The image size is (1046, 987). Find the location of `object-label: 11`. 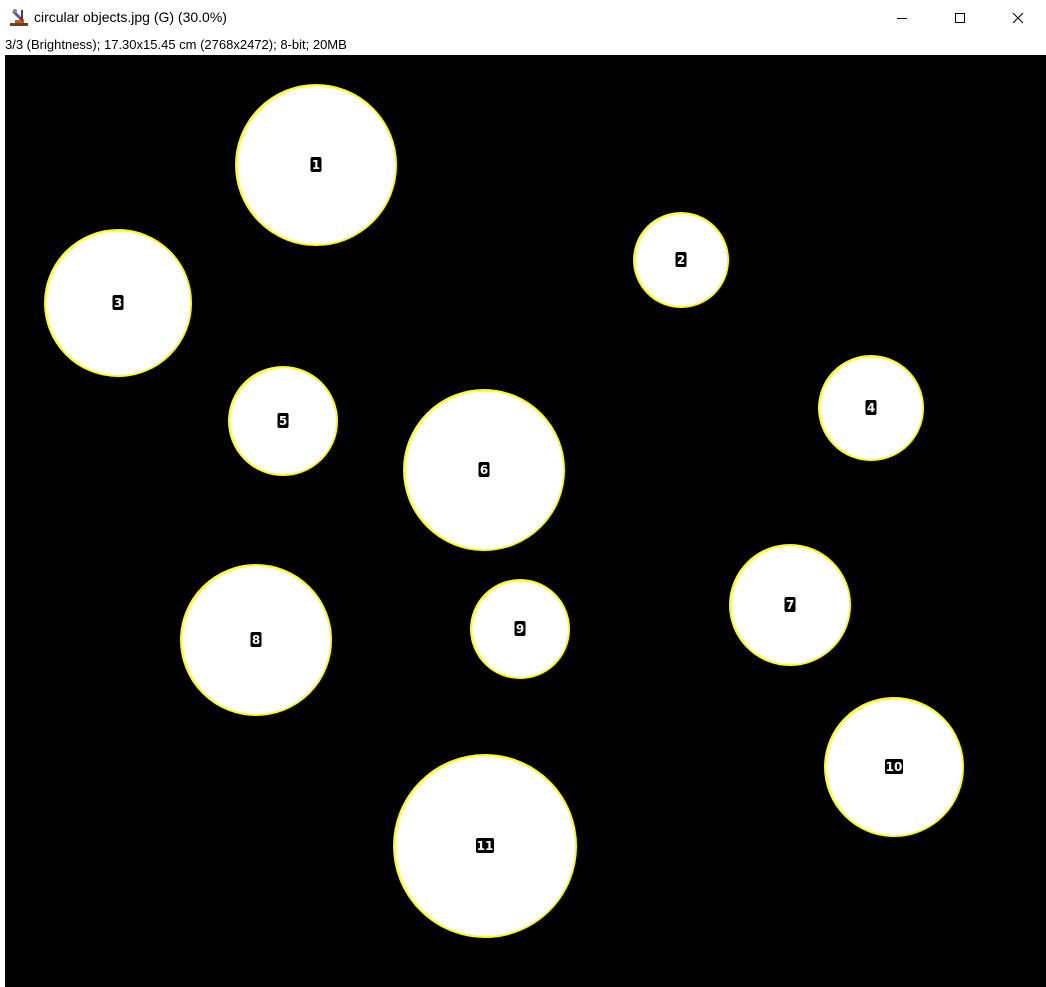

object-label: 11 is located at coordinates (485, 846).